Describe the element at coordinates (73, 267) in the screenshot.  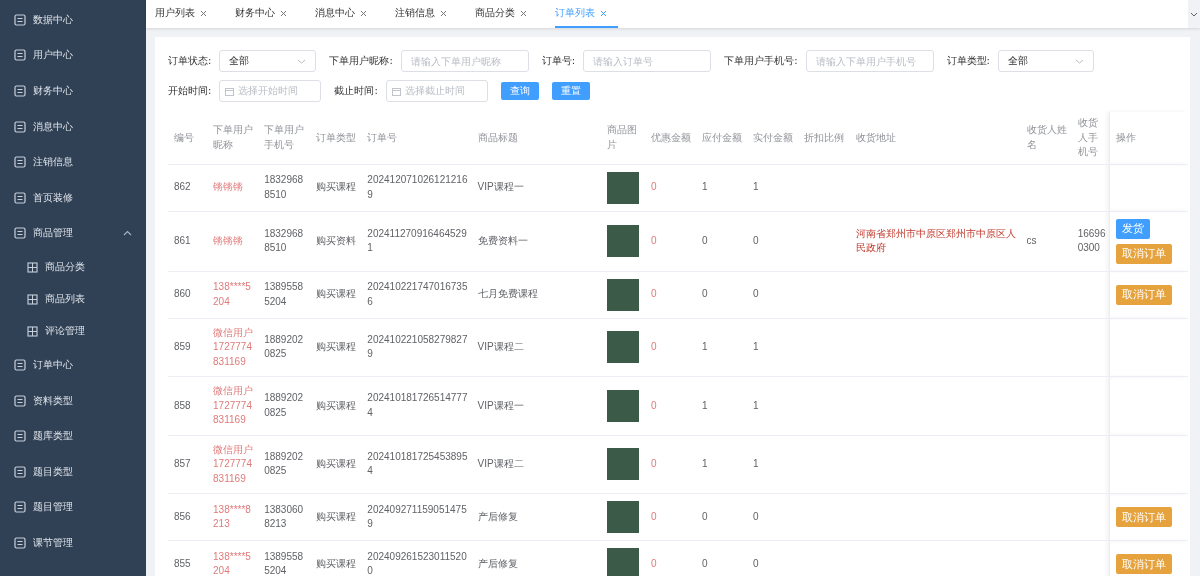
I see `sidebar-subitem: 商品分类` at that location.